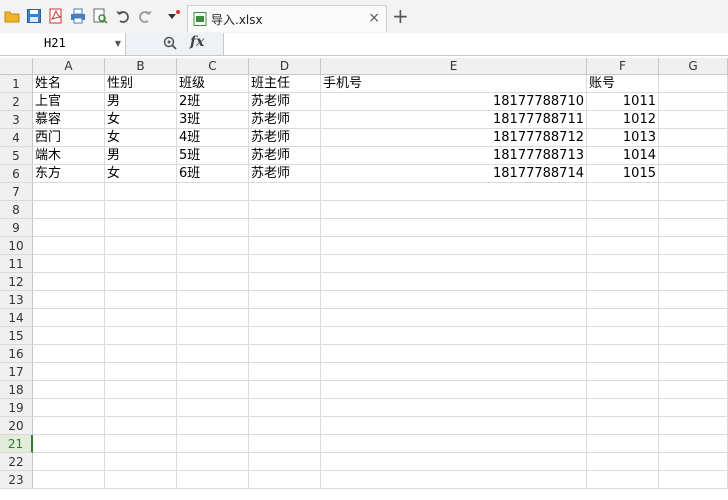 Image resolution: width=728 pixels, height=500 pixels. What do you see at coordinates (623, 138) in the screenshot?
I see `grid-cell: 1013` at bounding box center [623, 138].